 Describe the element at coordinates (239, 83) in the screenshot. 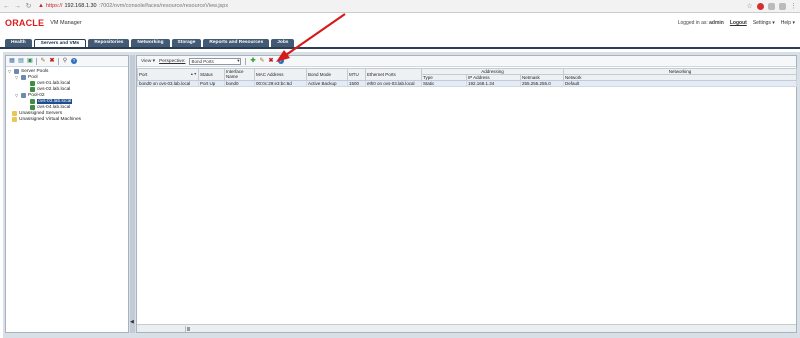

I see `cell-interface-name: bond0` at that location.